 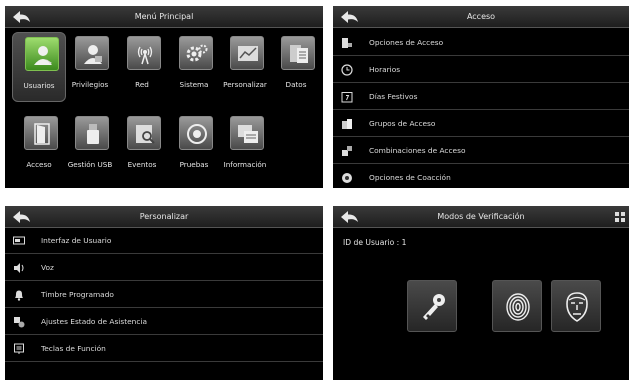 What do you see at coordinates (164, 349) in the screenshot?
I see `personalize-row-teclas: Teclas de Función` at bounding box center [164, 349].